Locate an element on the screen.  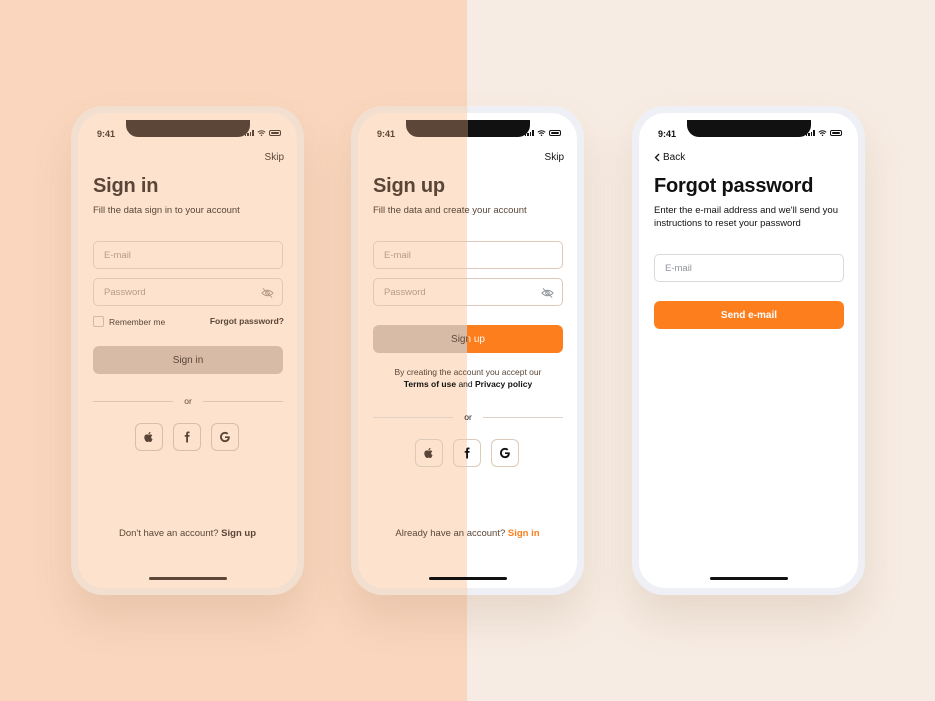
sign-up-button-label: Sign up is located at coordinates (468, 339).